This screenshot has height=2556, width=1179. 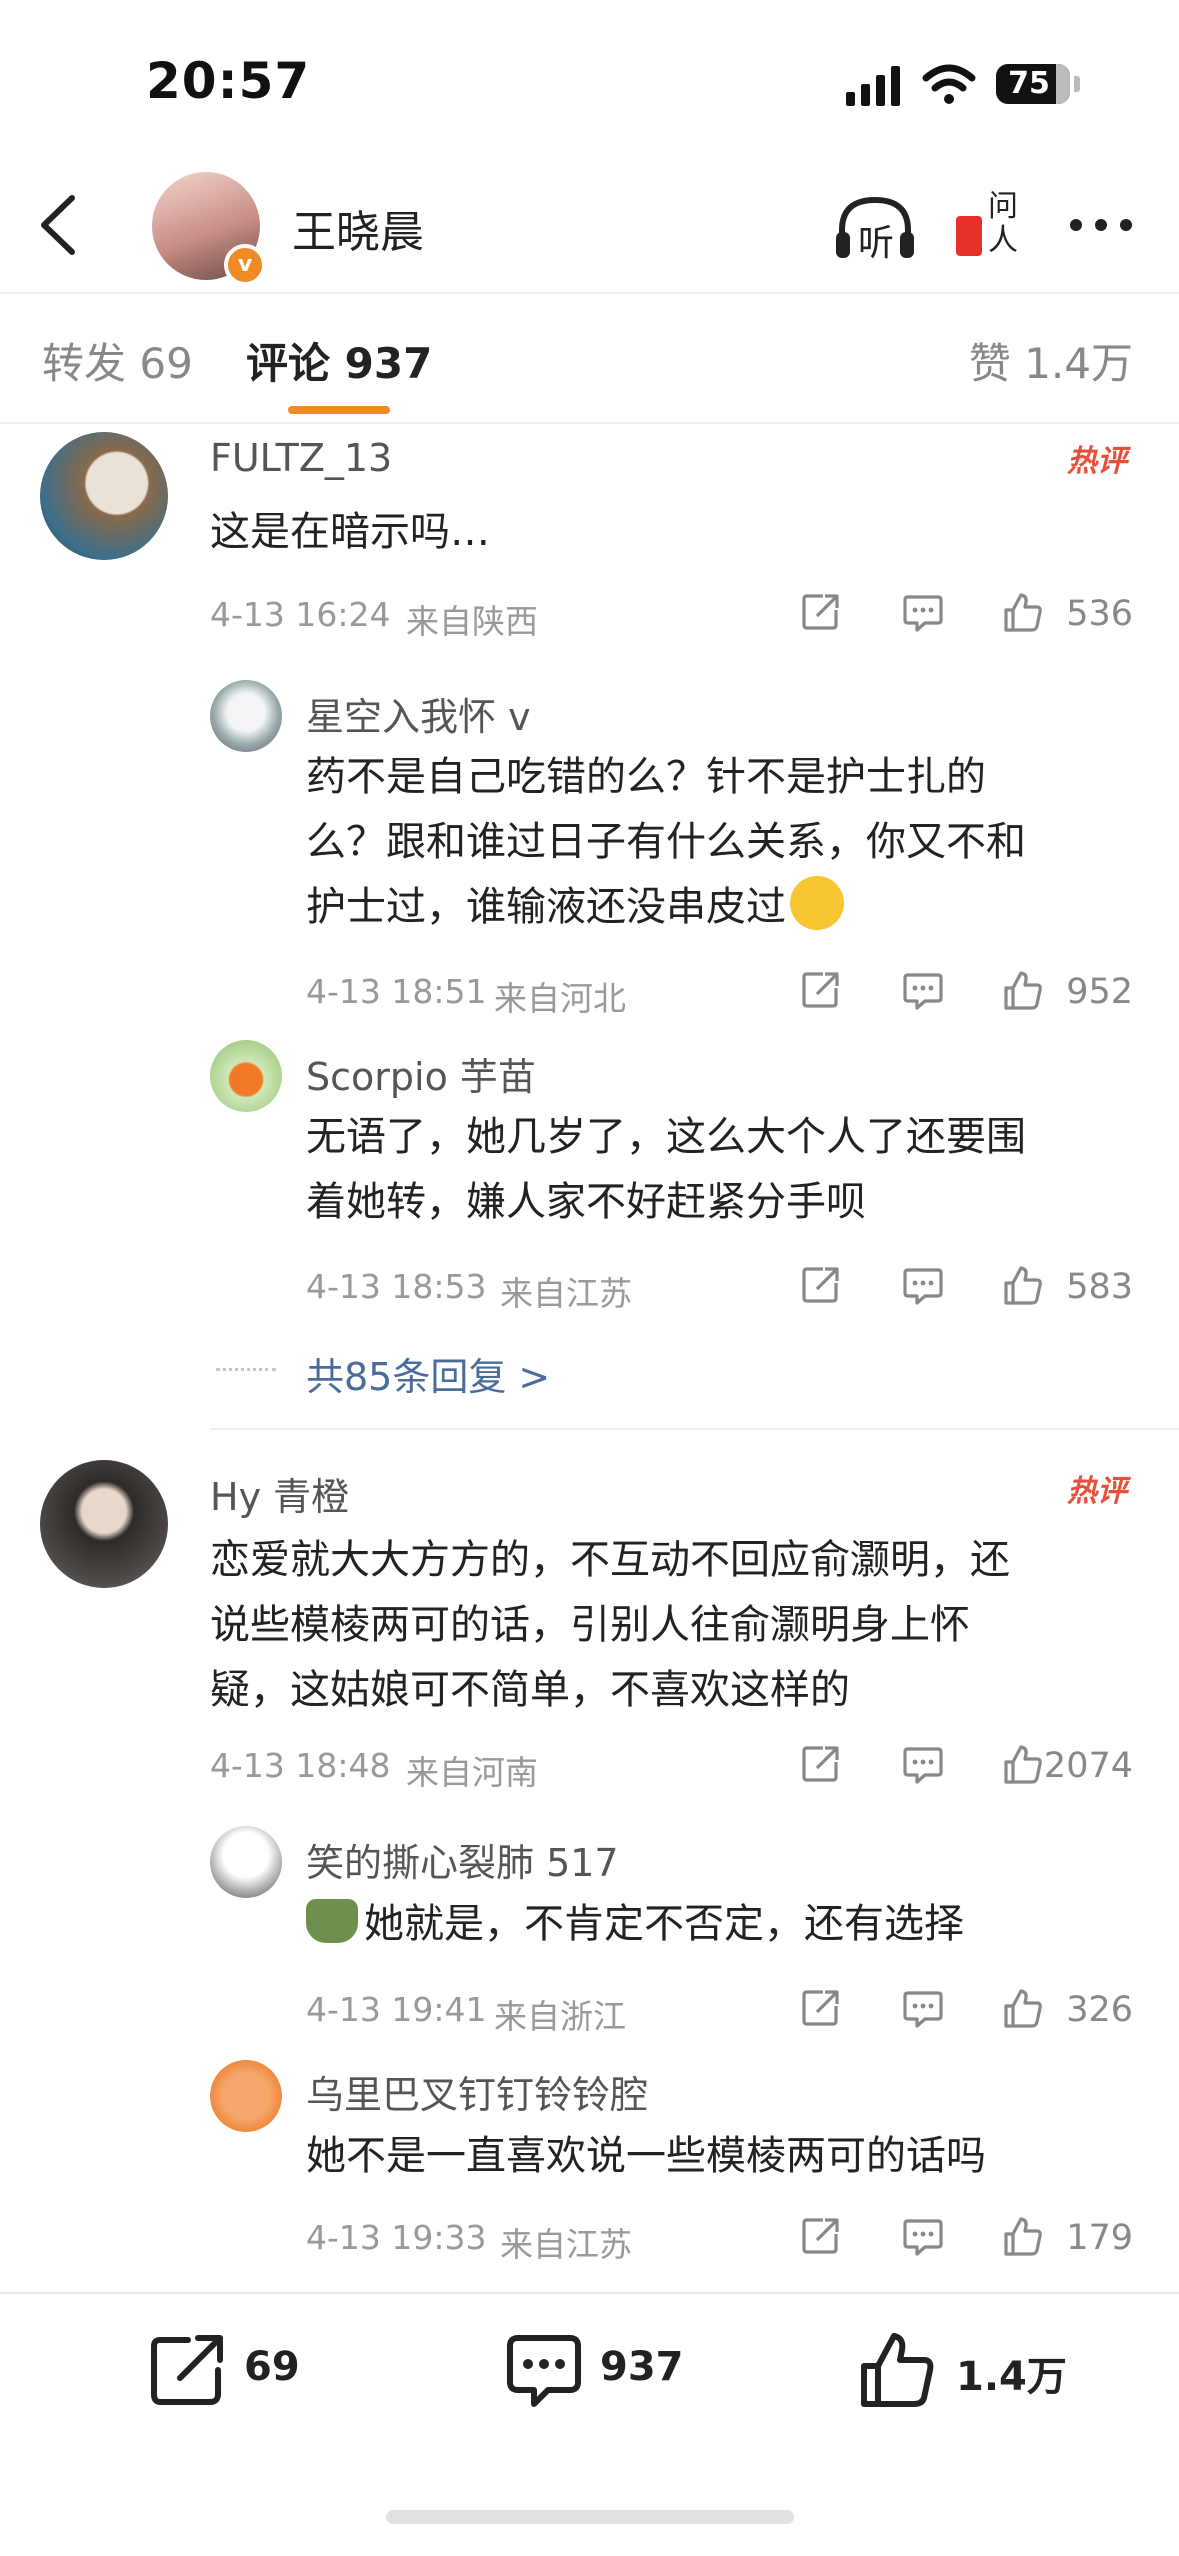 What do you see at coordinates (1101, 225) in the screenshot?
I see `more-options-icon` at bounding box center [1101, 225].